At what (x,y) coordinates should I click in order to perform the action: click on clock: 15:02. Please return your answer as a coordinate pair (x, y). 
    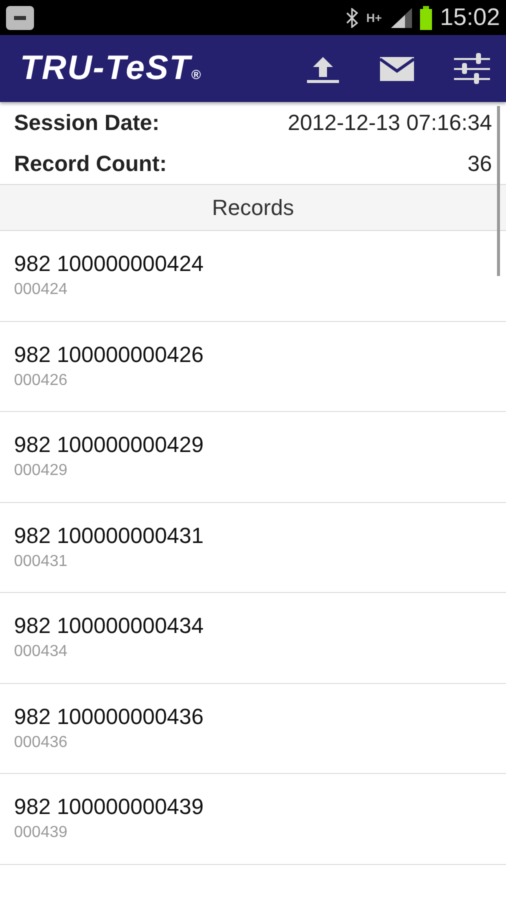
    Looking at the image, I should click on (470, 18).